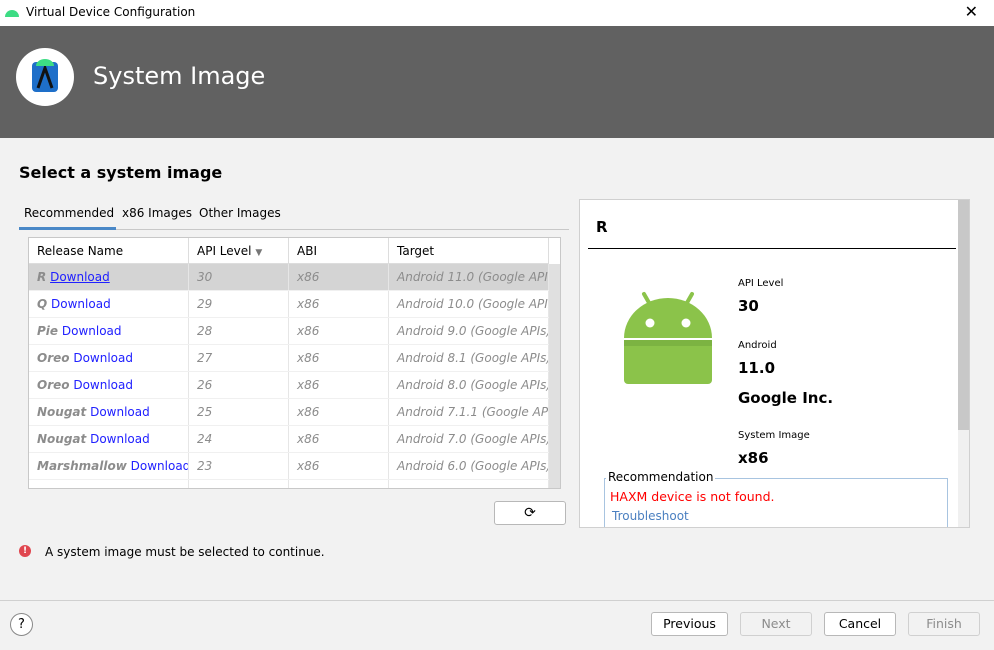 This screenshot has width=994, height=650. I want to click on close-icon: ✕, so click(971, 11).